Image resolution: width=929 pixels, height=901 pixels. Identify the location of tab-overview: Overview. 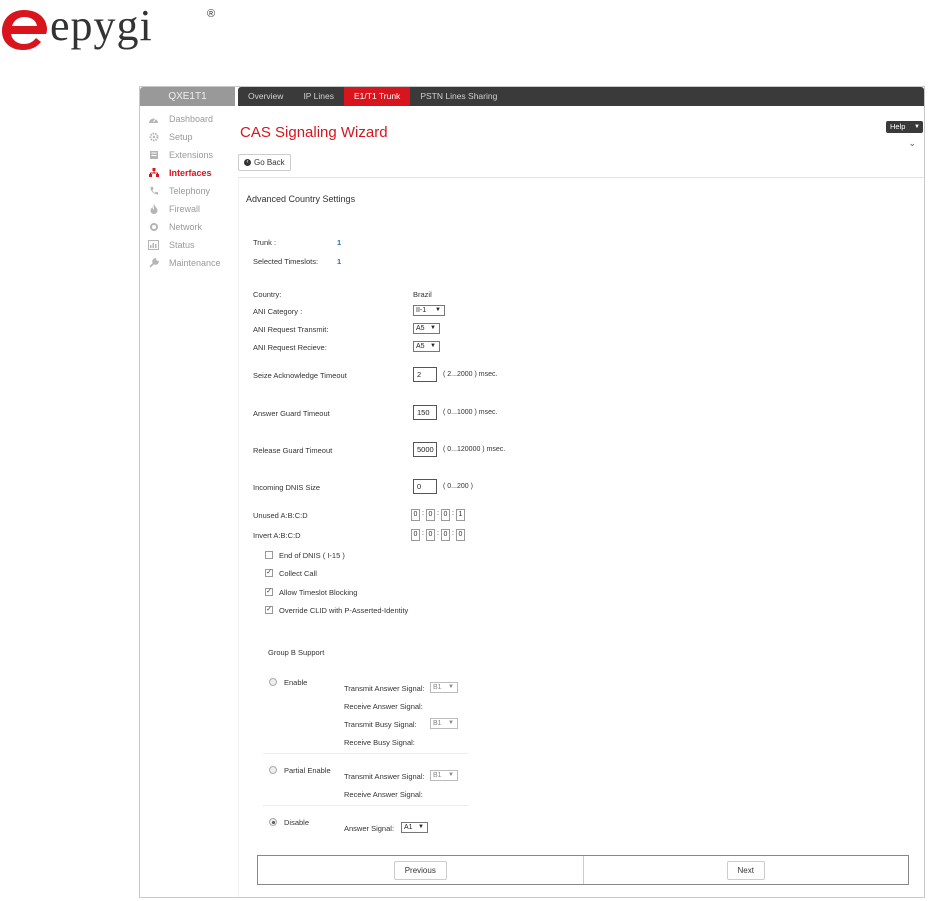
(265, 96).